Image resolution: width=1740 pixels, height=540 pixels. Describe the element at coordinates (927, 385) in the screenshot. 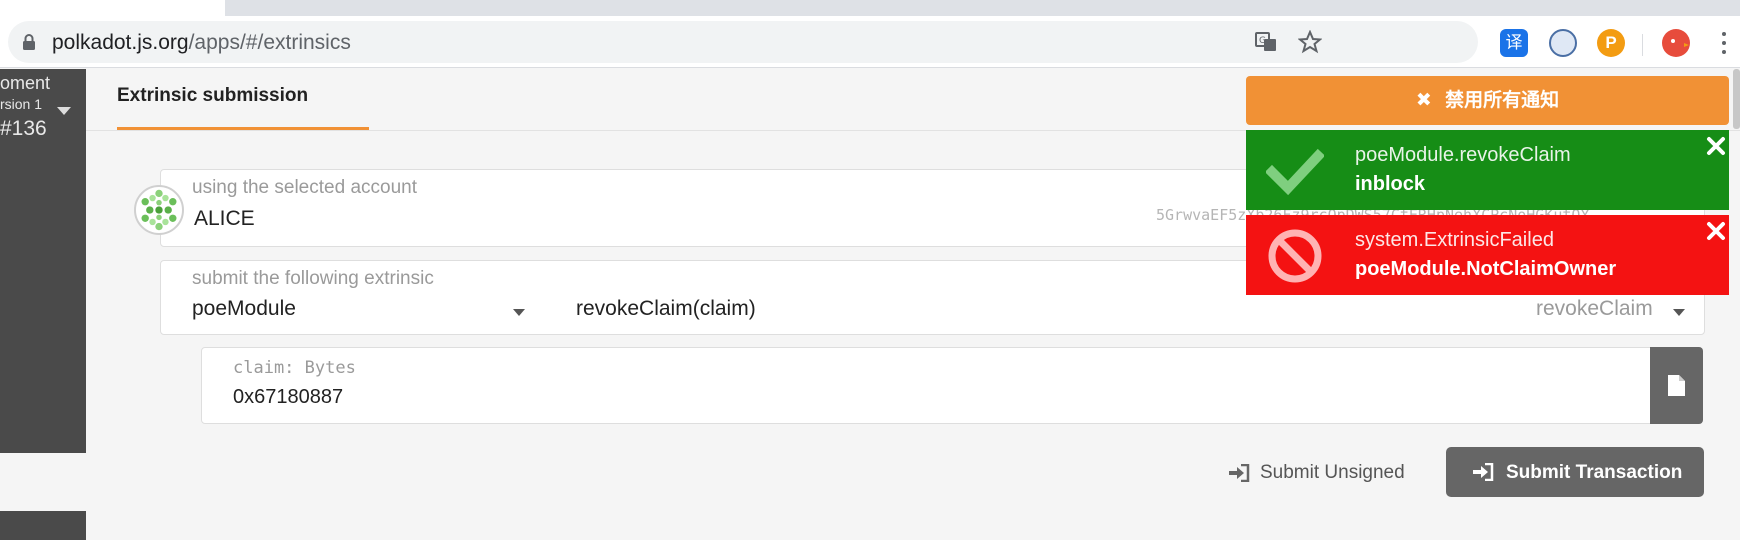

I see `claim-param-field: claim: Bytes 0x67180887` at that location.